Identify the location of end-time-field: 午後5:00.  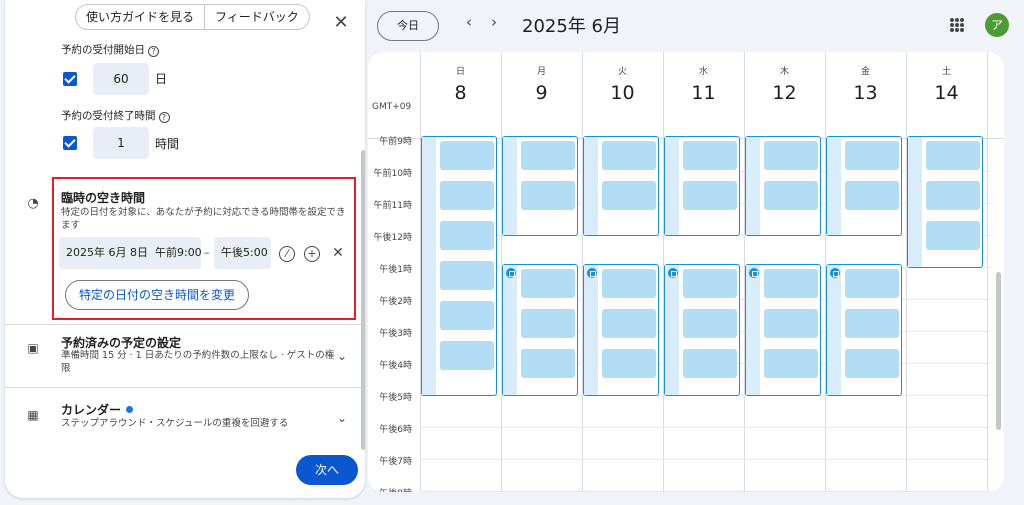
(242, 253).